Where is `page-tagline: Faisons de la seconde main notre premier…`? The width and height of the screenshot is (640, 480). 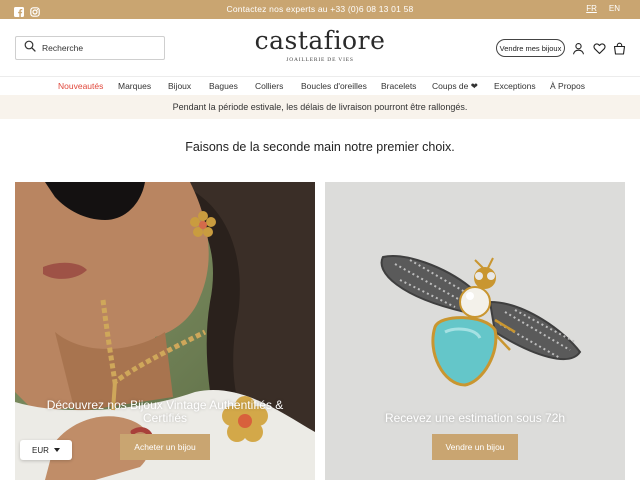 page-tagline: Faisons de la seconde main notre premier… is located at coordinates (320, 147).